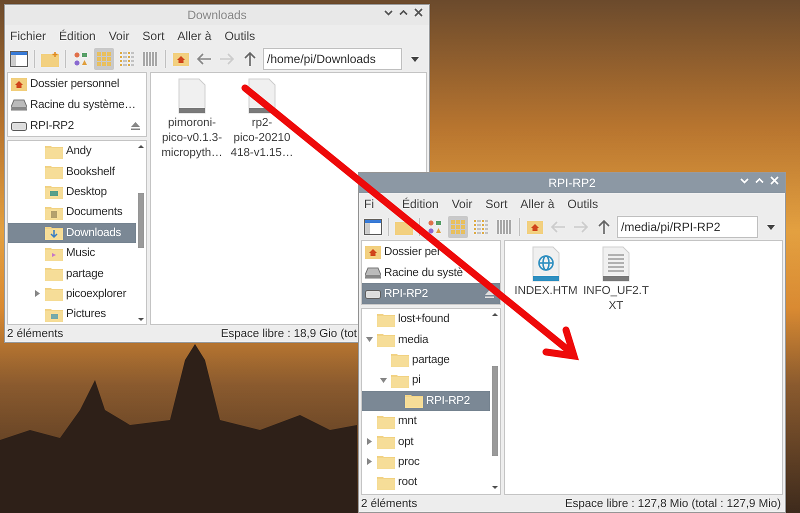 This screenshot has height=513, width=800. Describe the element at coordinates (403, 12) in the screenshot. I see `maximize-icon` at that location.